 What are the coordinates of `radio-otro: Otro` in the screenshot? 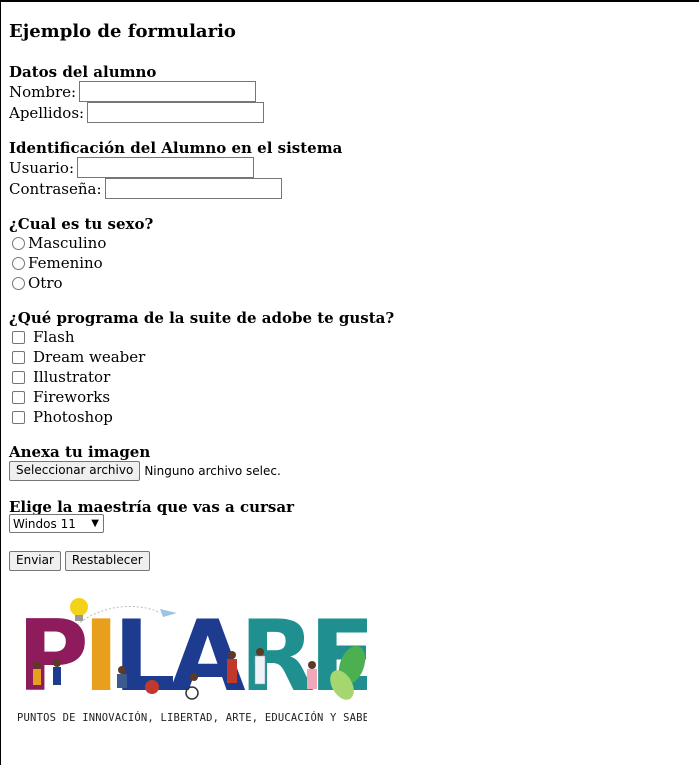 It's located at (37, 283).